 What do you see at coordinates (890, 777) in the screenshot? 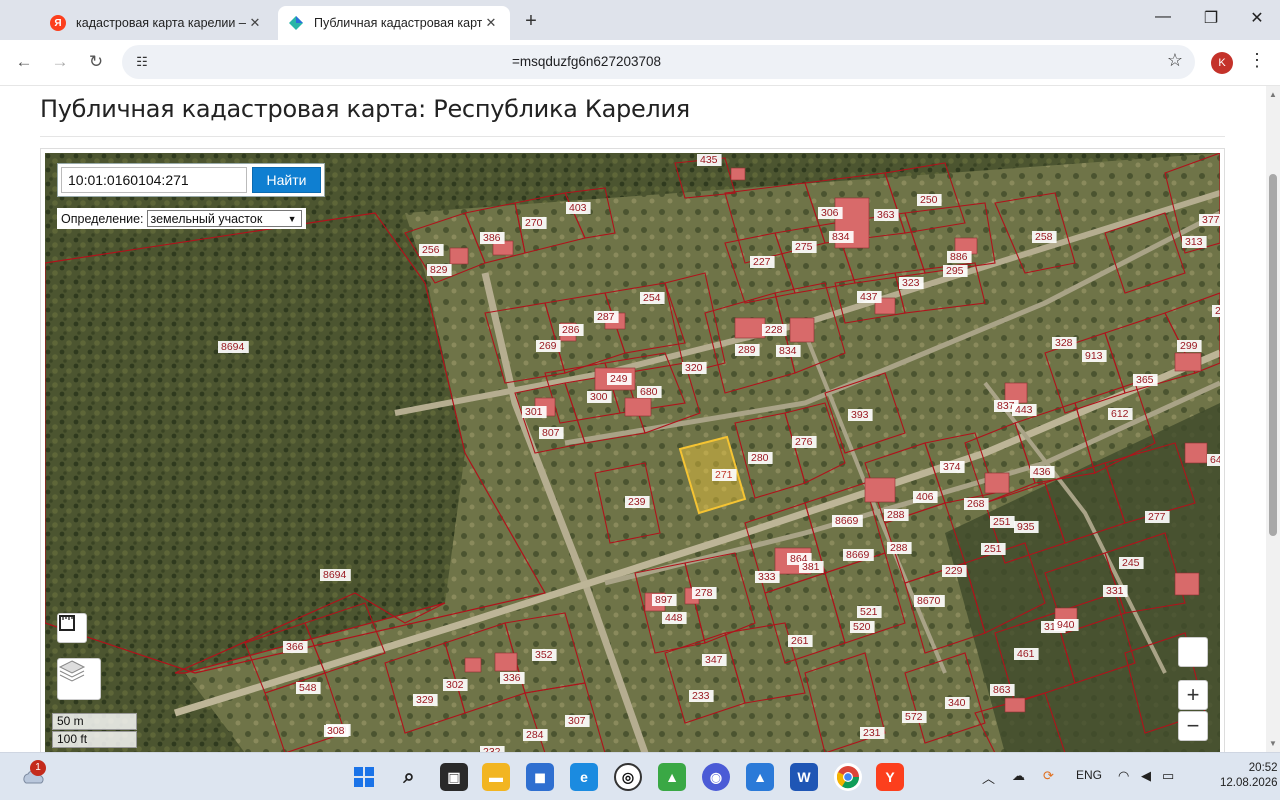
I see `yandex-browser-icon: Y` at bounding box center [890, 777].